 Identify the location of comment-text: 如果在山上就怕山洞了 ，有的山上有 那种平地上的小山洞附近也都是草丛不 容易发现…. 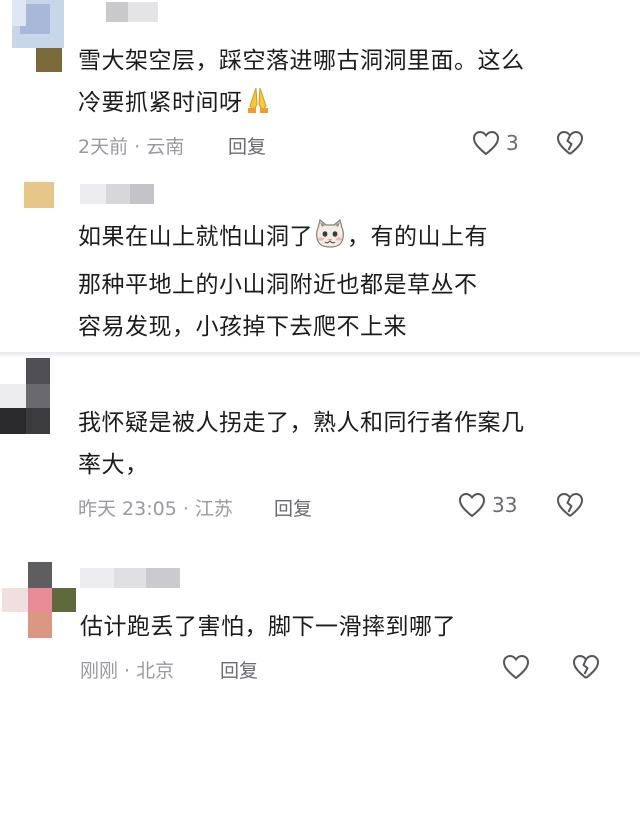
(283, 282).